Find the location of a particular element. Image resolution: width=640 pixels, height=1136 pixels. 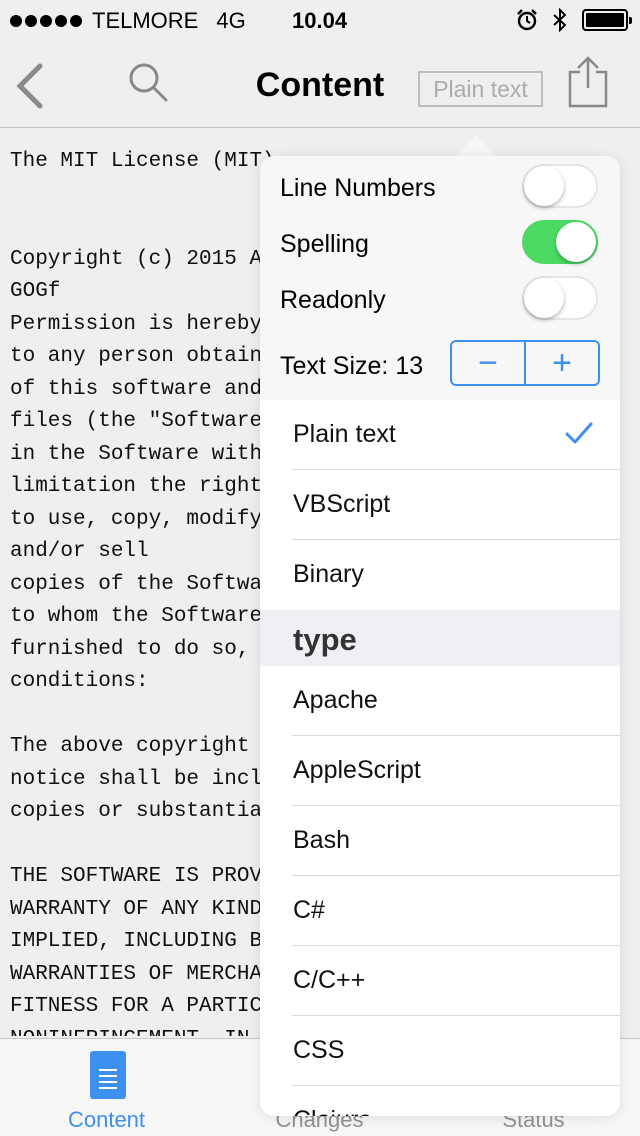

list-item: Clojure is located at coordinates (440, 1101).